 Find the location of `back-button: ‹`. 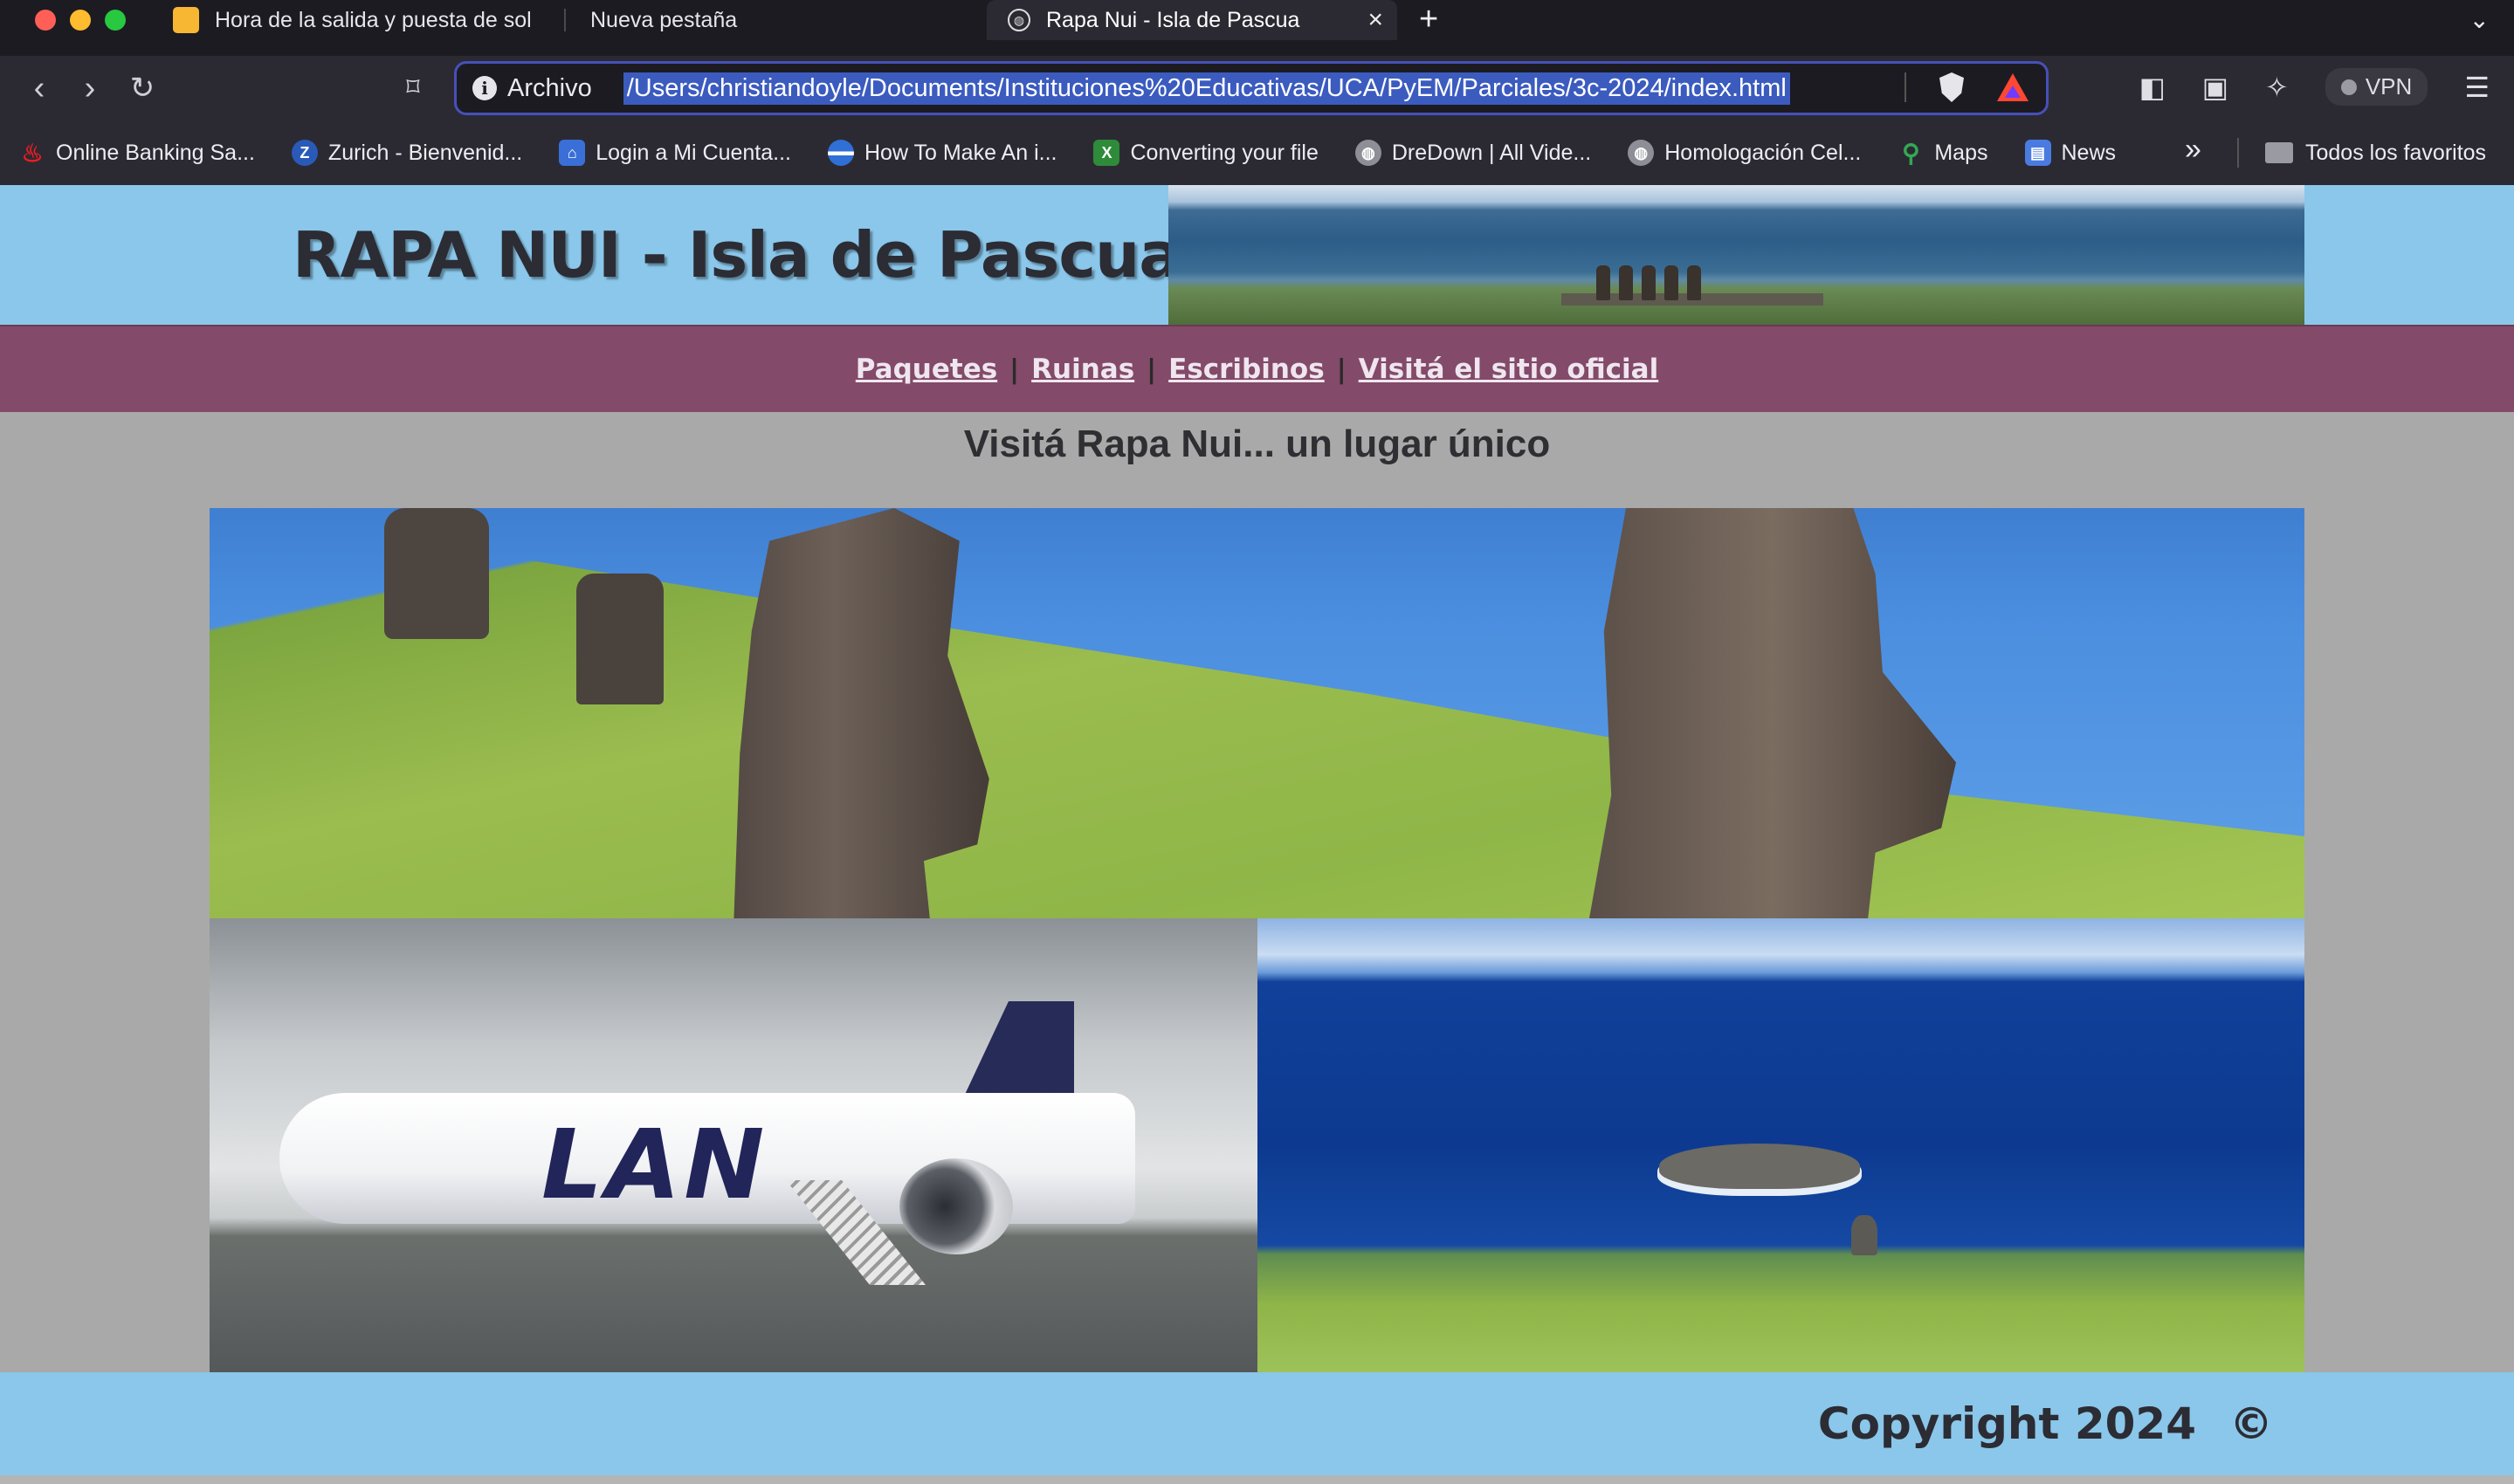

back-button: ‹ is located at coordinates (39, 88).